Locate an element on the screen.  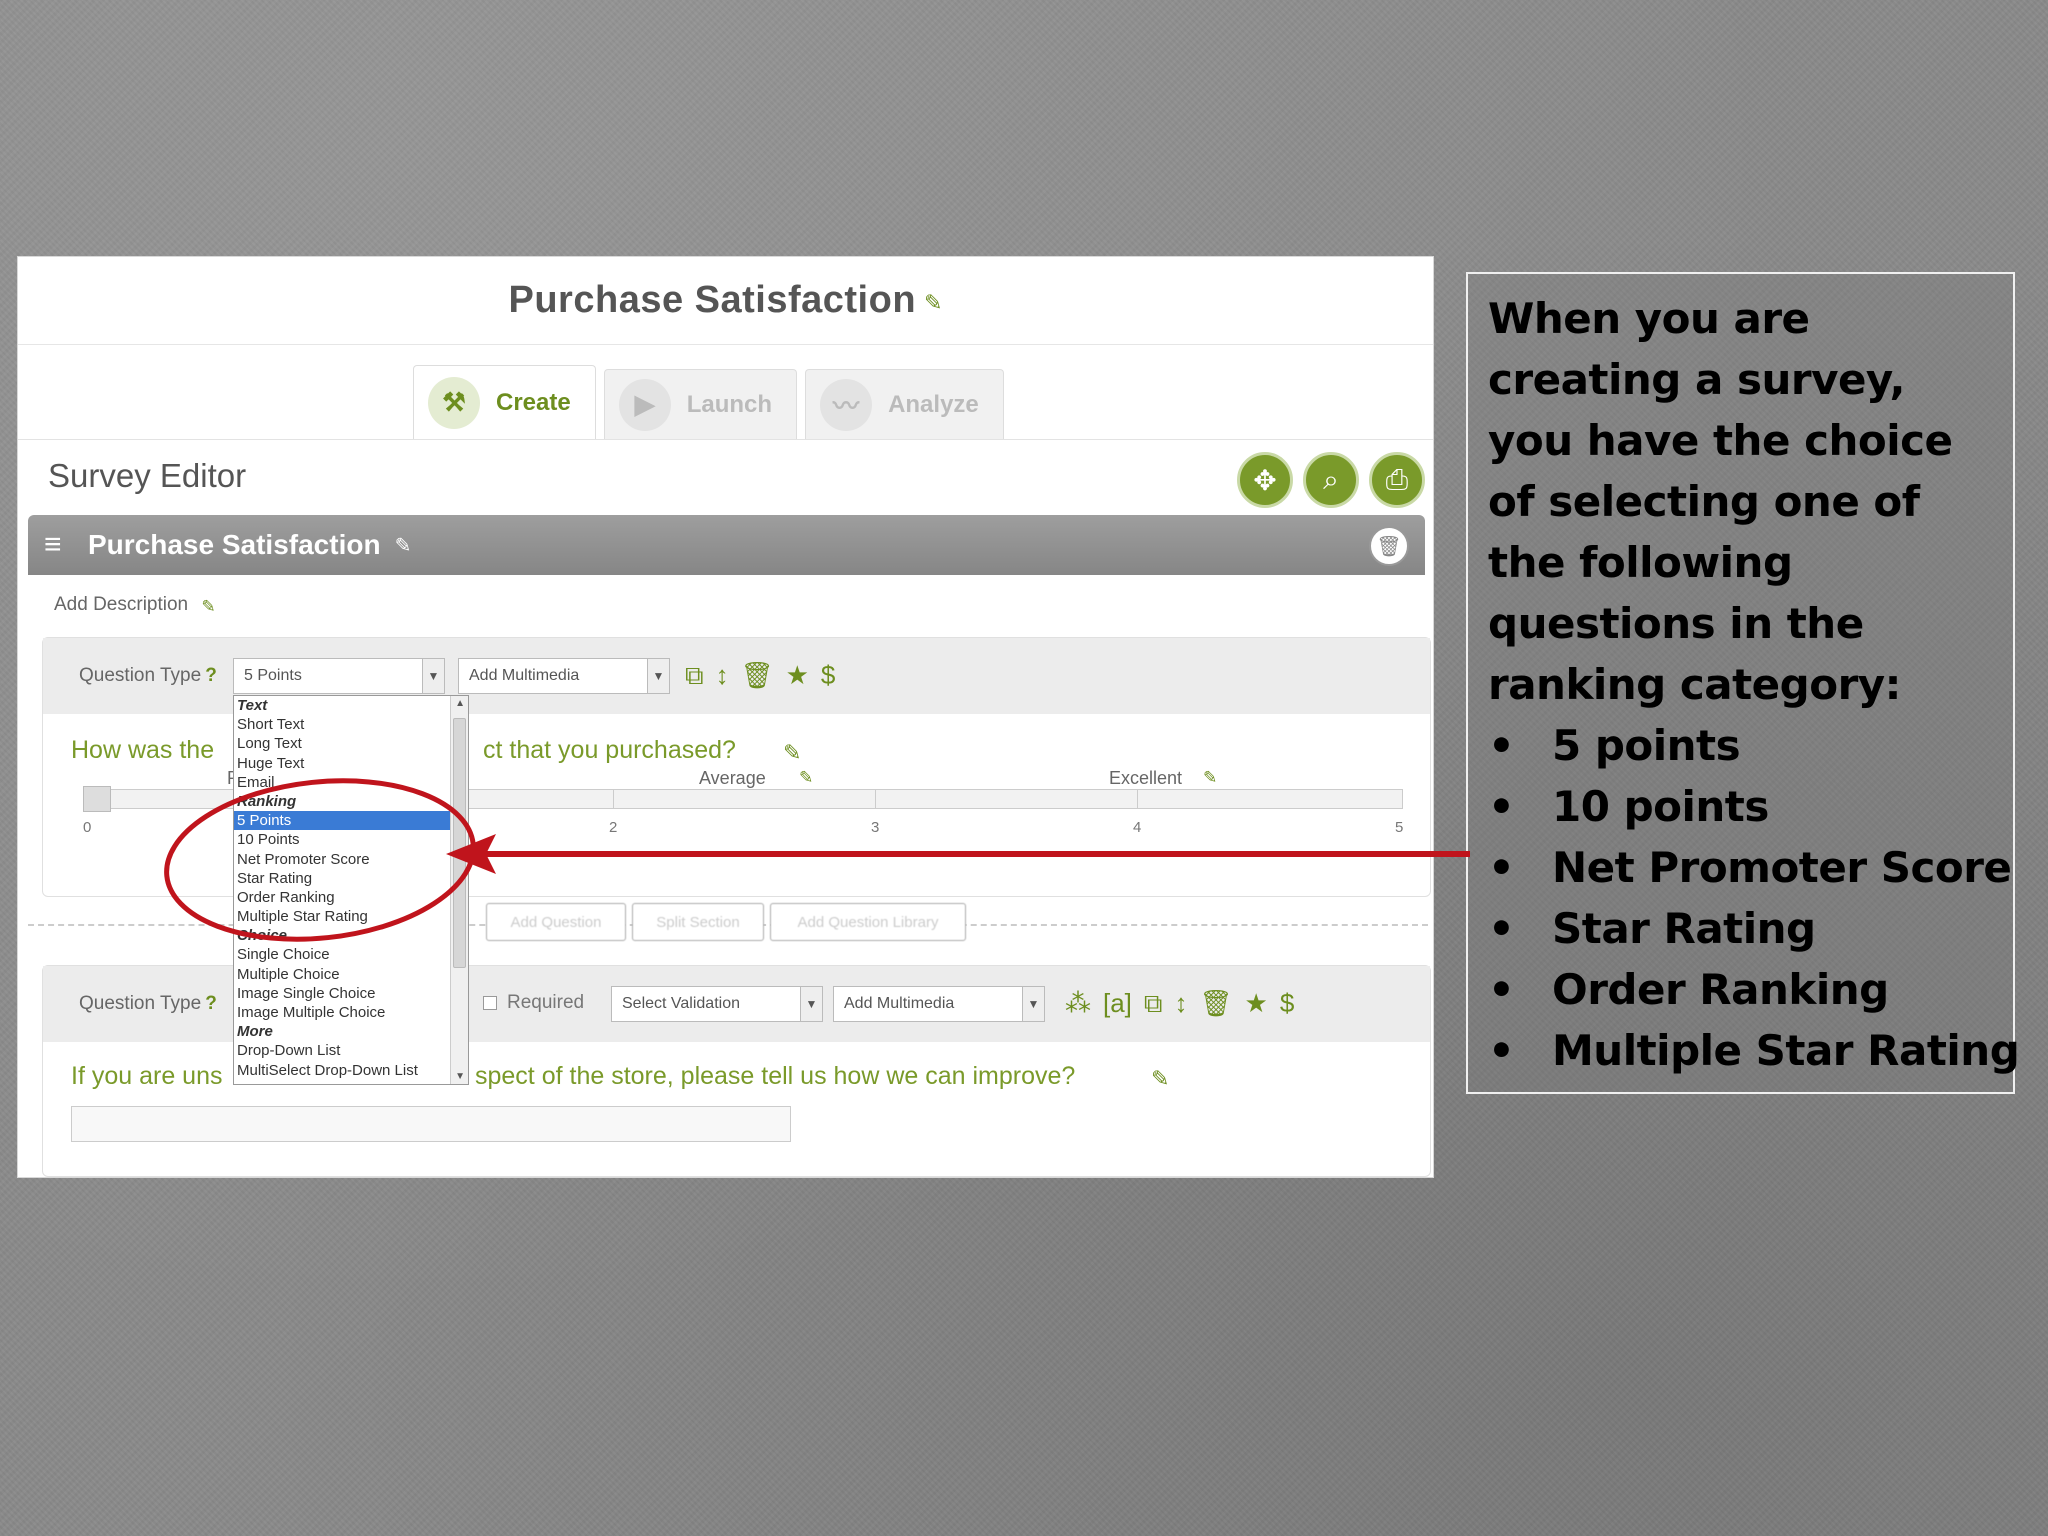
dropdown-option: Short Text is located at coordinates (351, 724).